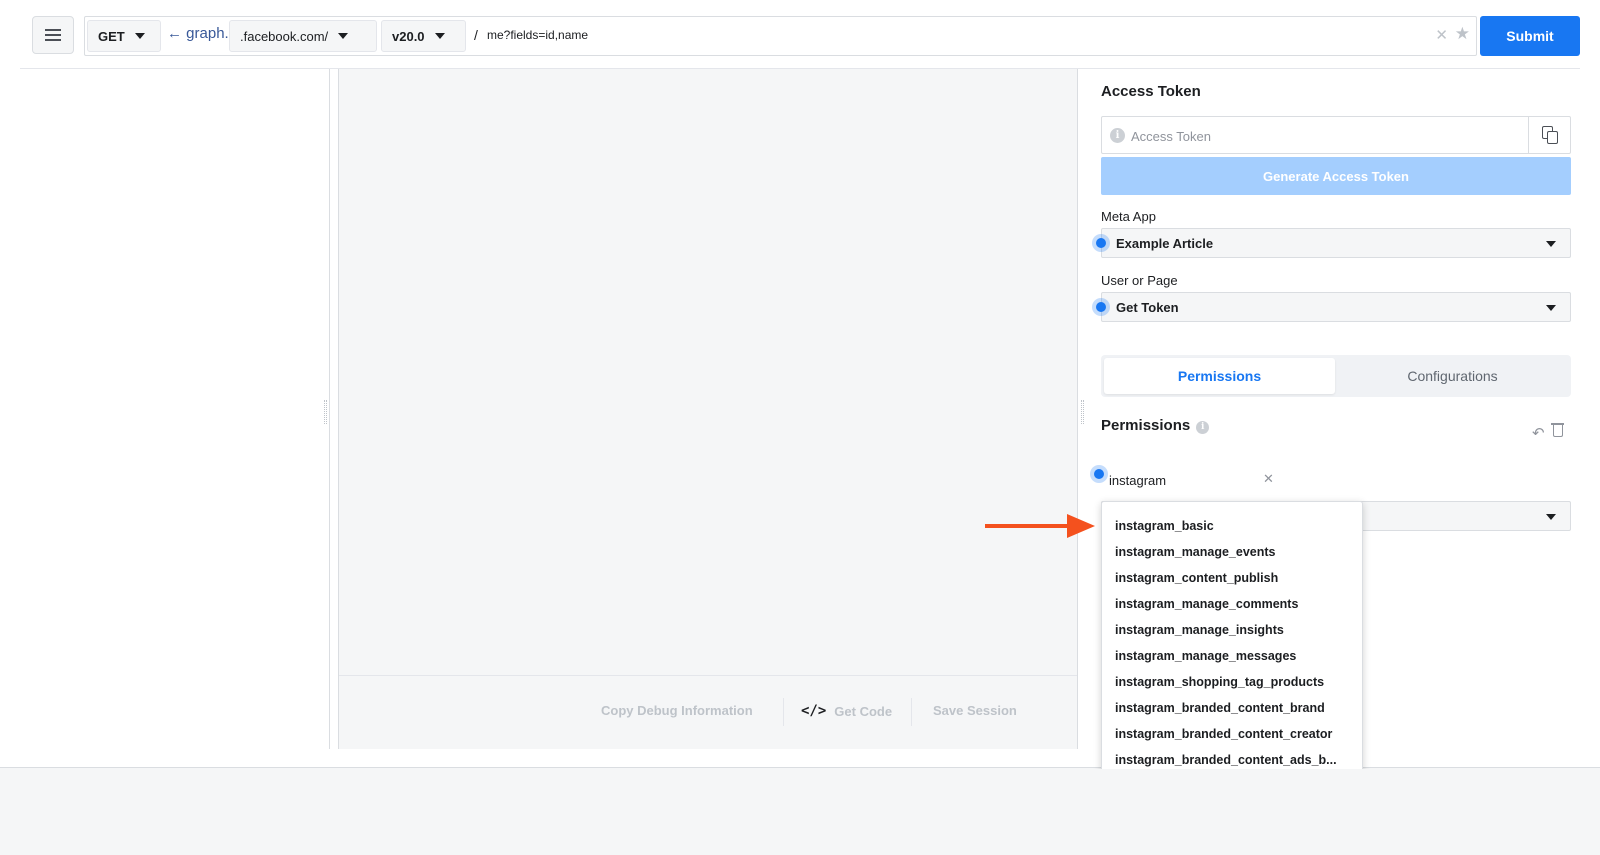 The image size is (1600, 855). What do you see at coordinates (937, 35) in the screenshot?
I see `query-path-input` at bounding box center [937, 35].